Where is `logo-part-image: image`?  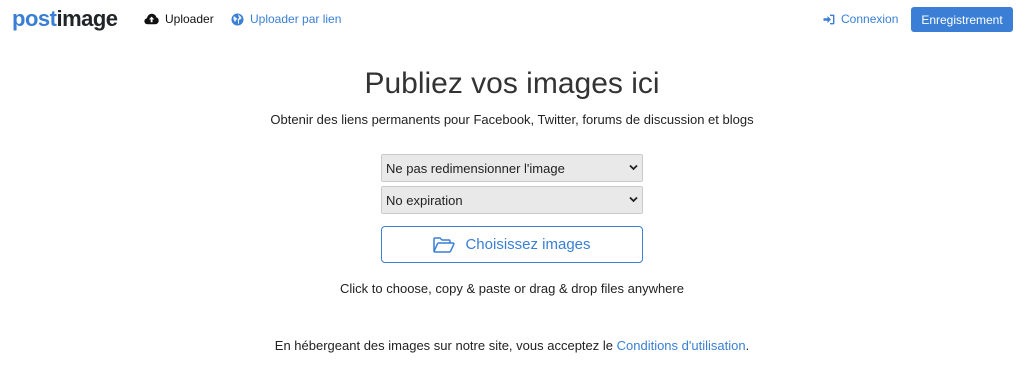 logo-part-image: image is located at coordinates (87, 18).